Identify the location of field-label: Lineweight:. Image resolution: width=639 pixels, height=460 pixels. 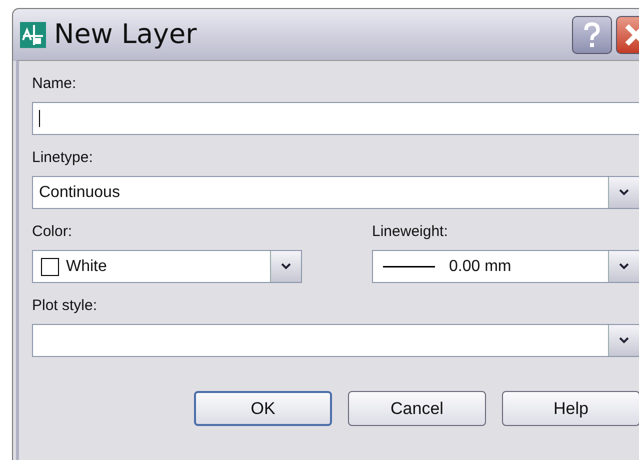
(410, 231).